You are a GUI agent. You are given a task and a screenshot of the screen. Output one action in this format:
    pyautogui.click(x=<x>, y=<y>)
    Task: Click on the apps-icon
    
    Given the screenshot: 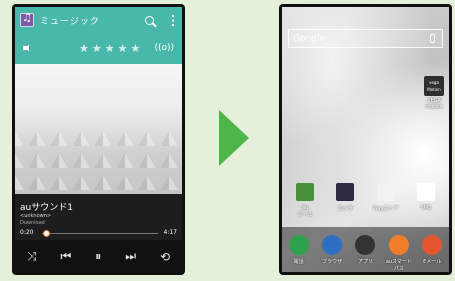 What is the action you would take?
    pyautogui.click(x=365, y=245)
    